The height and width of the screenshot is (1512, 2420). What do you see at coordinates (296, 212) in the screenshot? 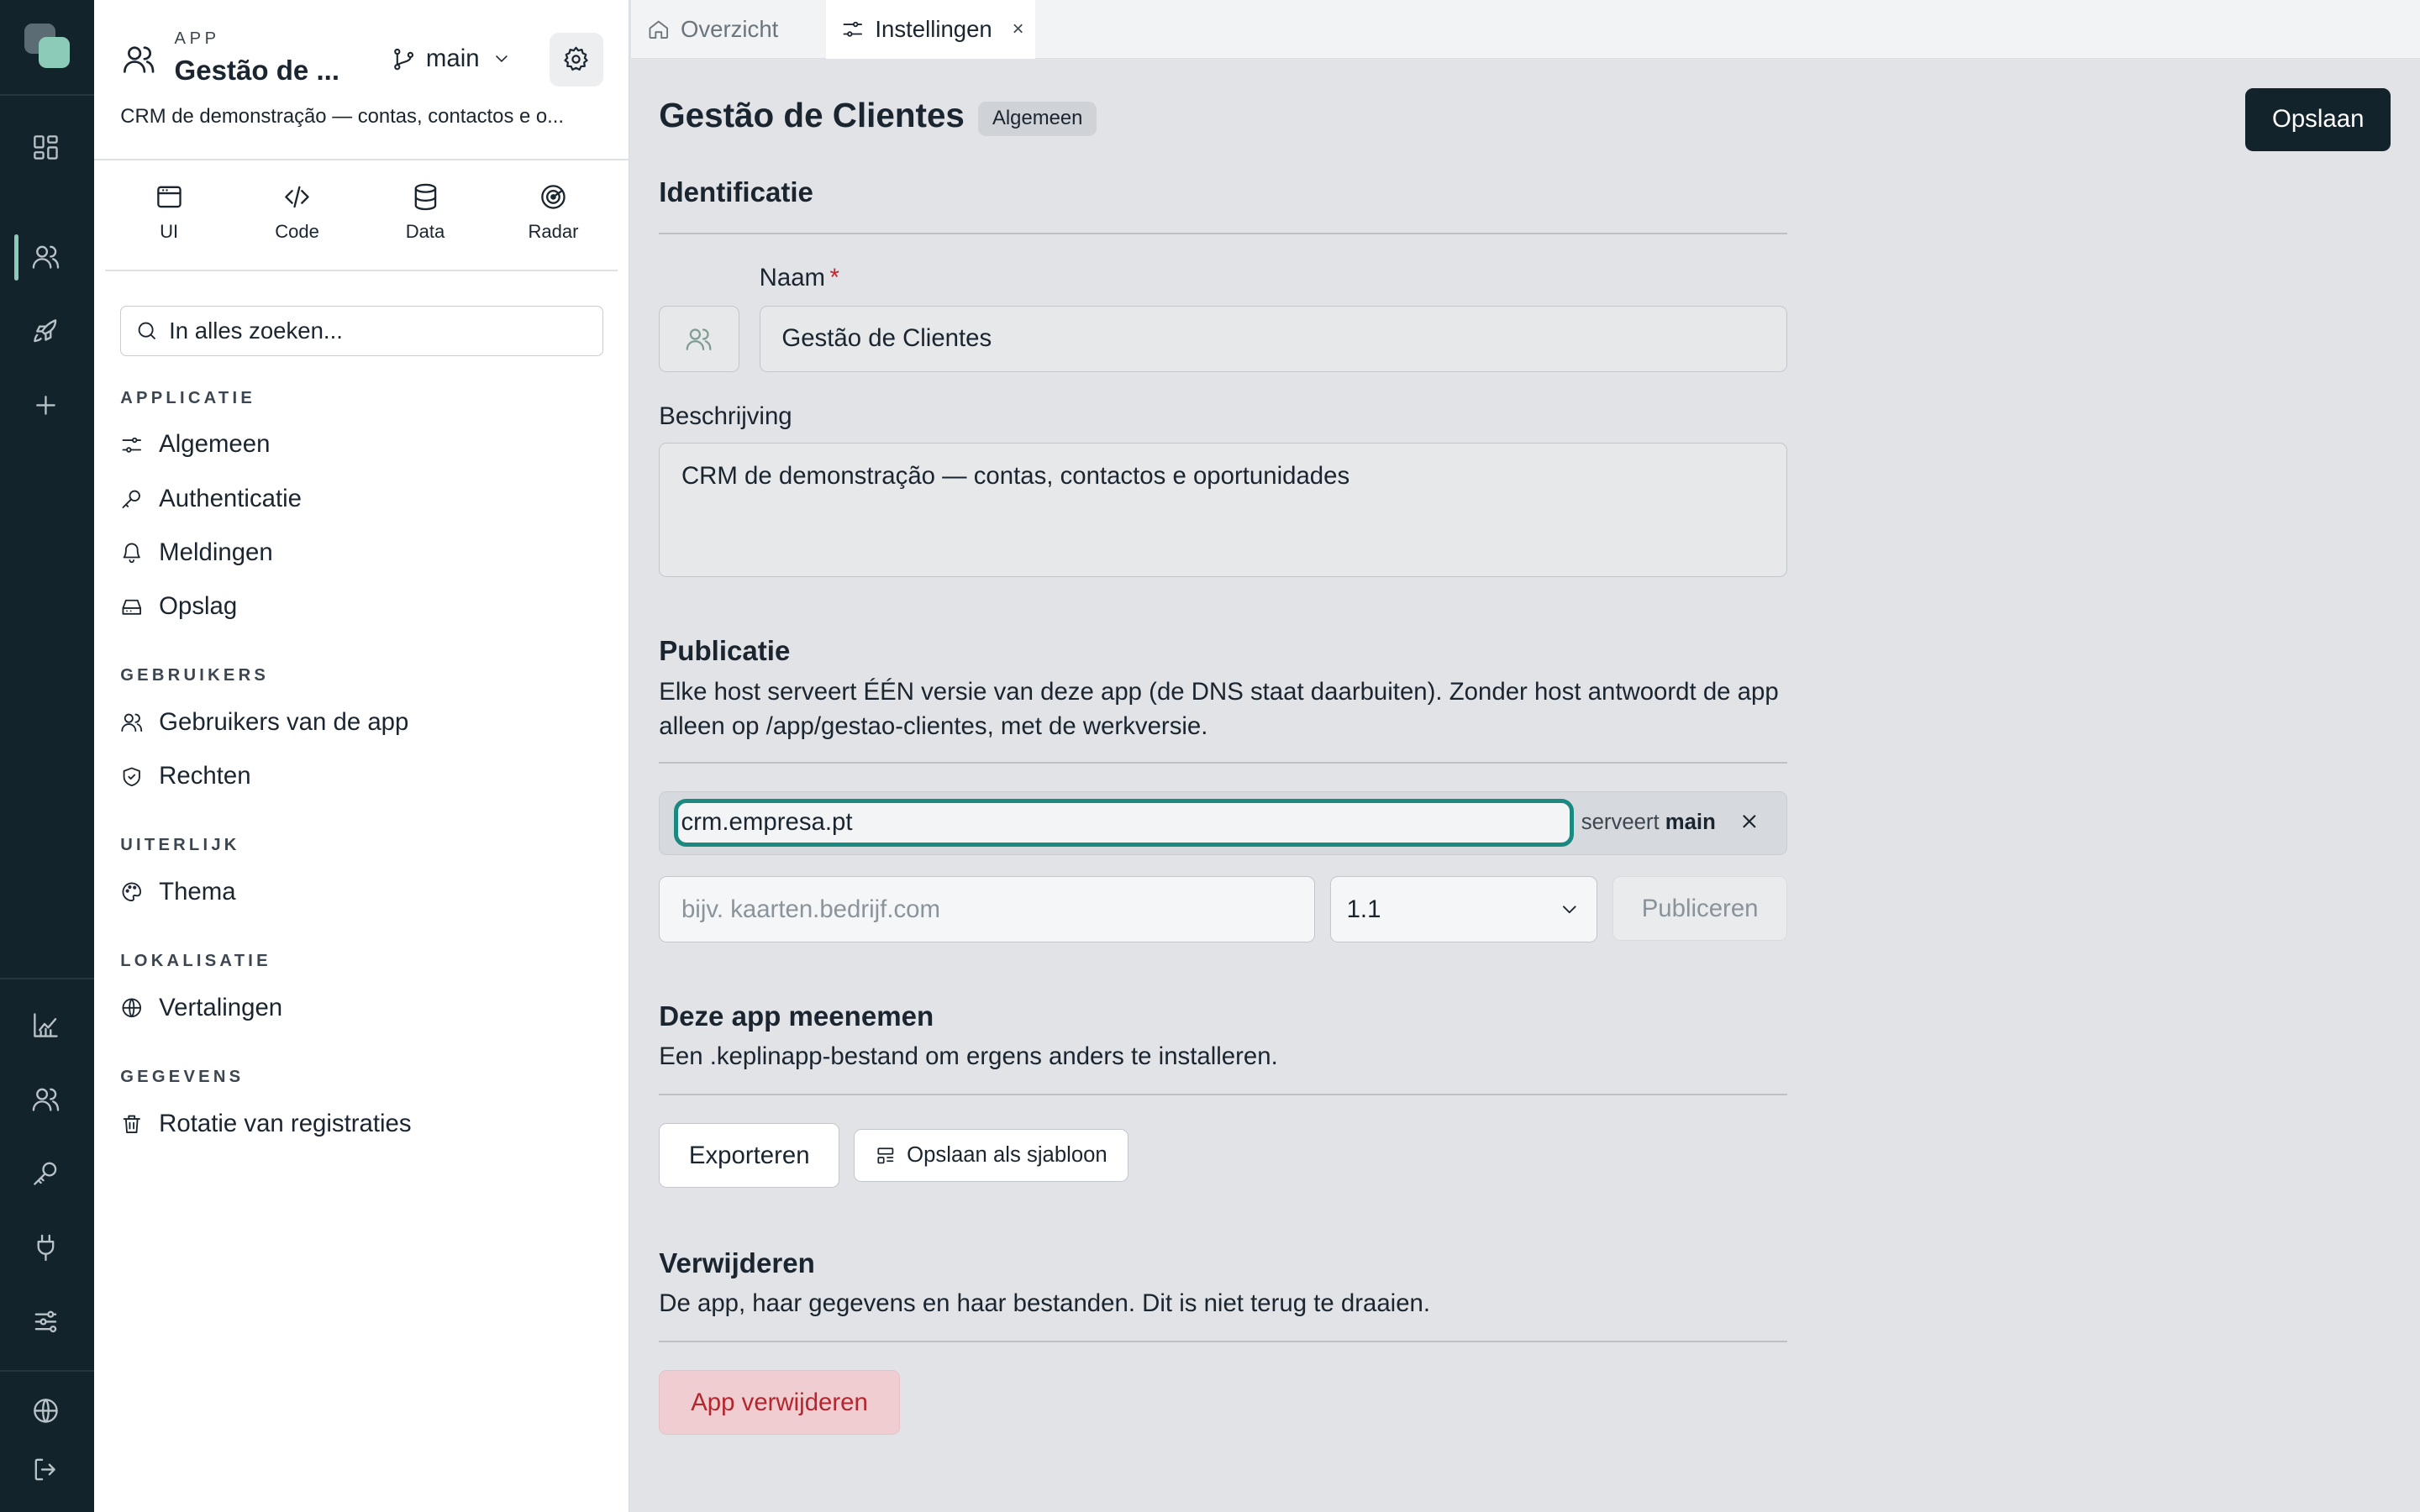
I see `mode-code: Code` at bounding box center [296, 212].